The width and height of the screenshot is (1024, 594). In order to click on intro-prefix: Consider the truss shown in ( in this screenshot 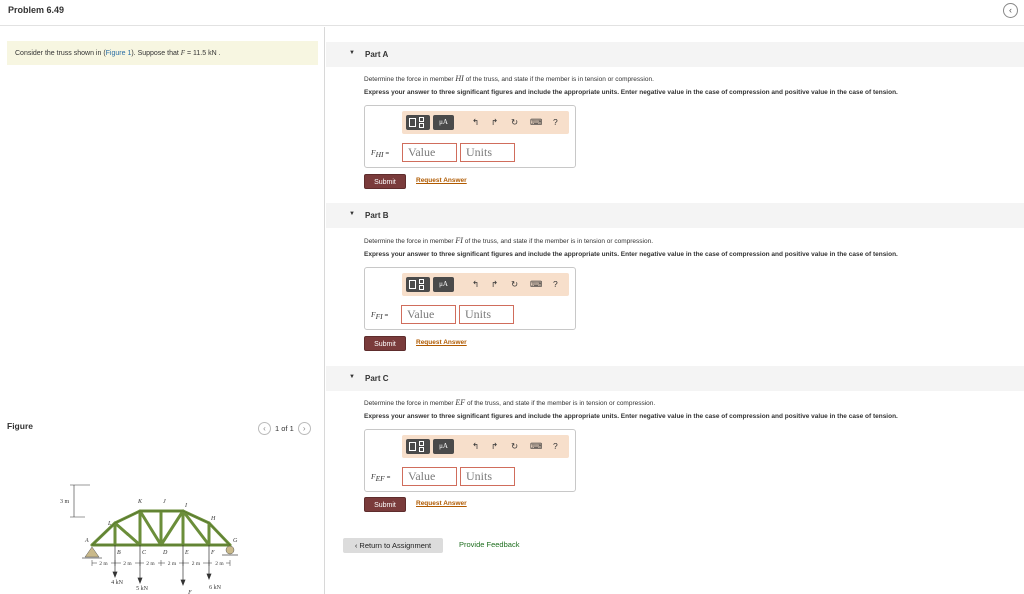, I will do `click(60, 53)`.